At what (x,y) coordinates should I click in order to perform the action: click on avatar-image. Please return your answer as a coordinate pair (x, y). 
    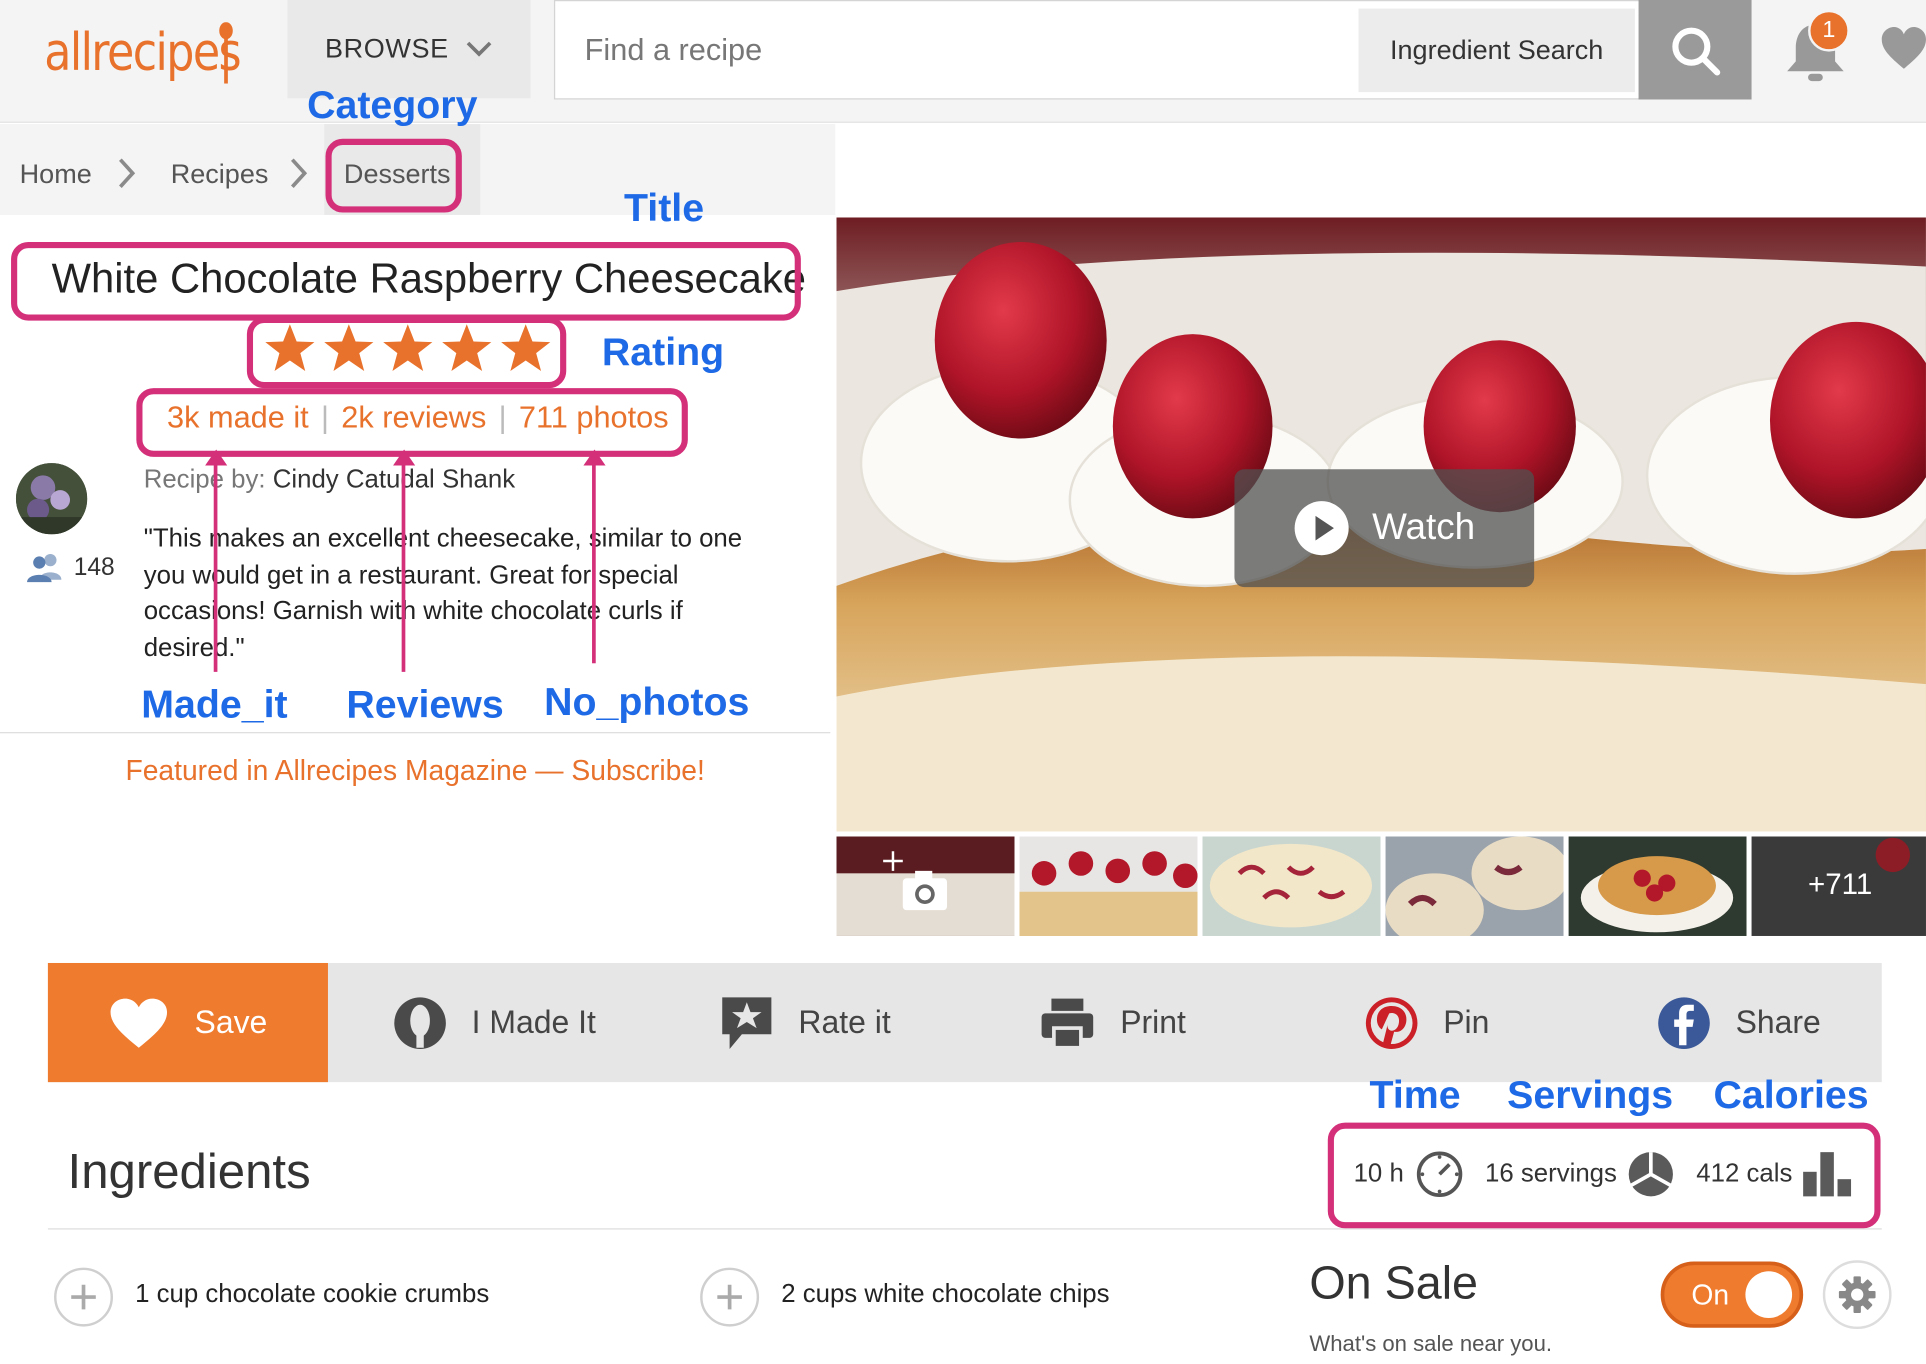
    Looking at the image, I should click on (51, 499).